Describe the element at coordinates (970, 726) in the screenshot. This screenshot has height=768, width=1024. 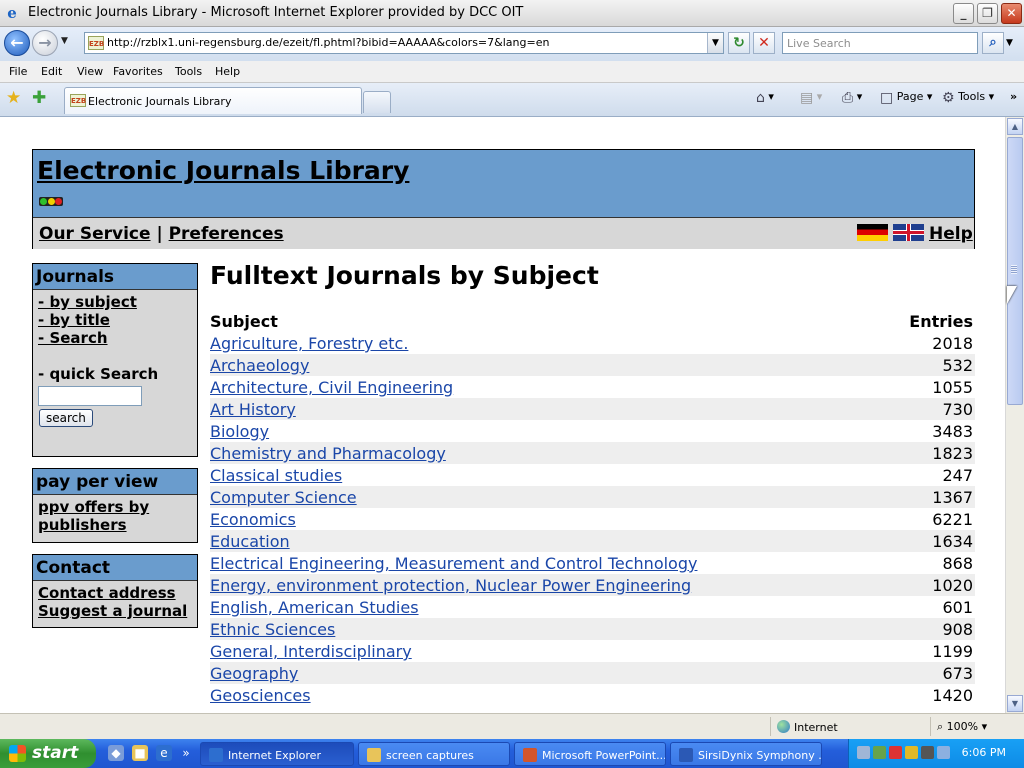
I see `zoom-control: ⌕ 100% ▾` at that location.